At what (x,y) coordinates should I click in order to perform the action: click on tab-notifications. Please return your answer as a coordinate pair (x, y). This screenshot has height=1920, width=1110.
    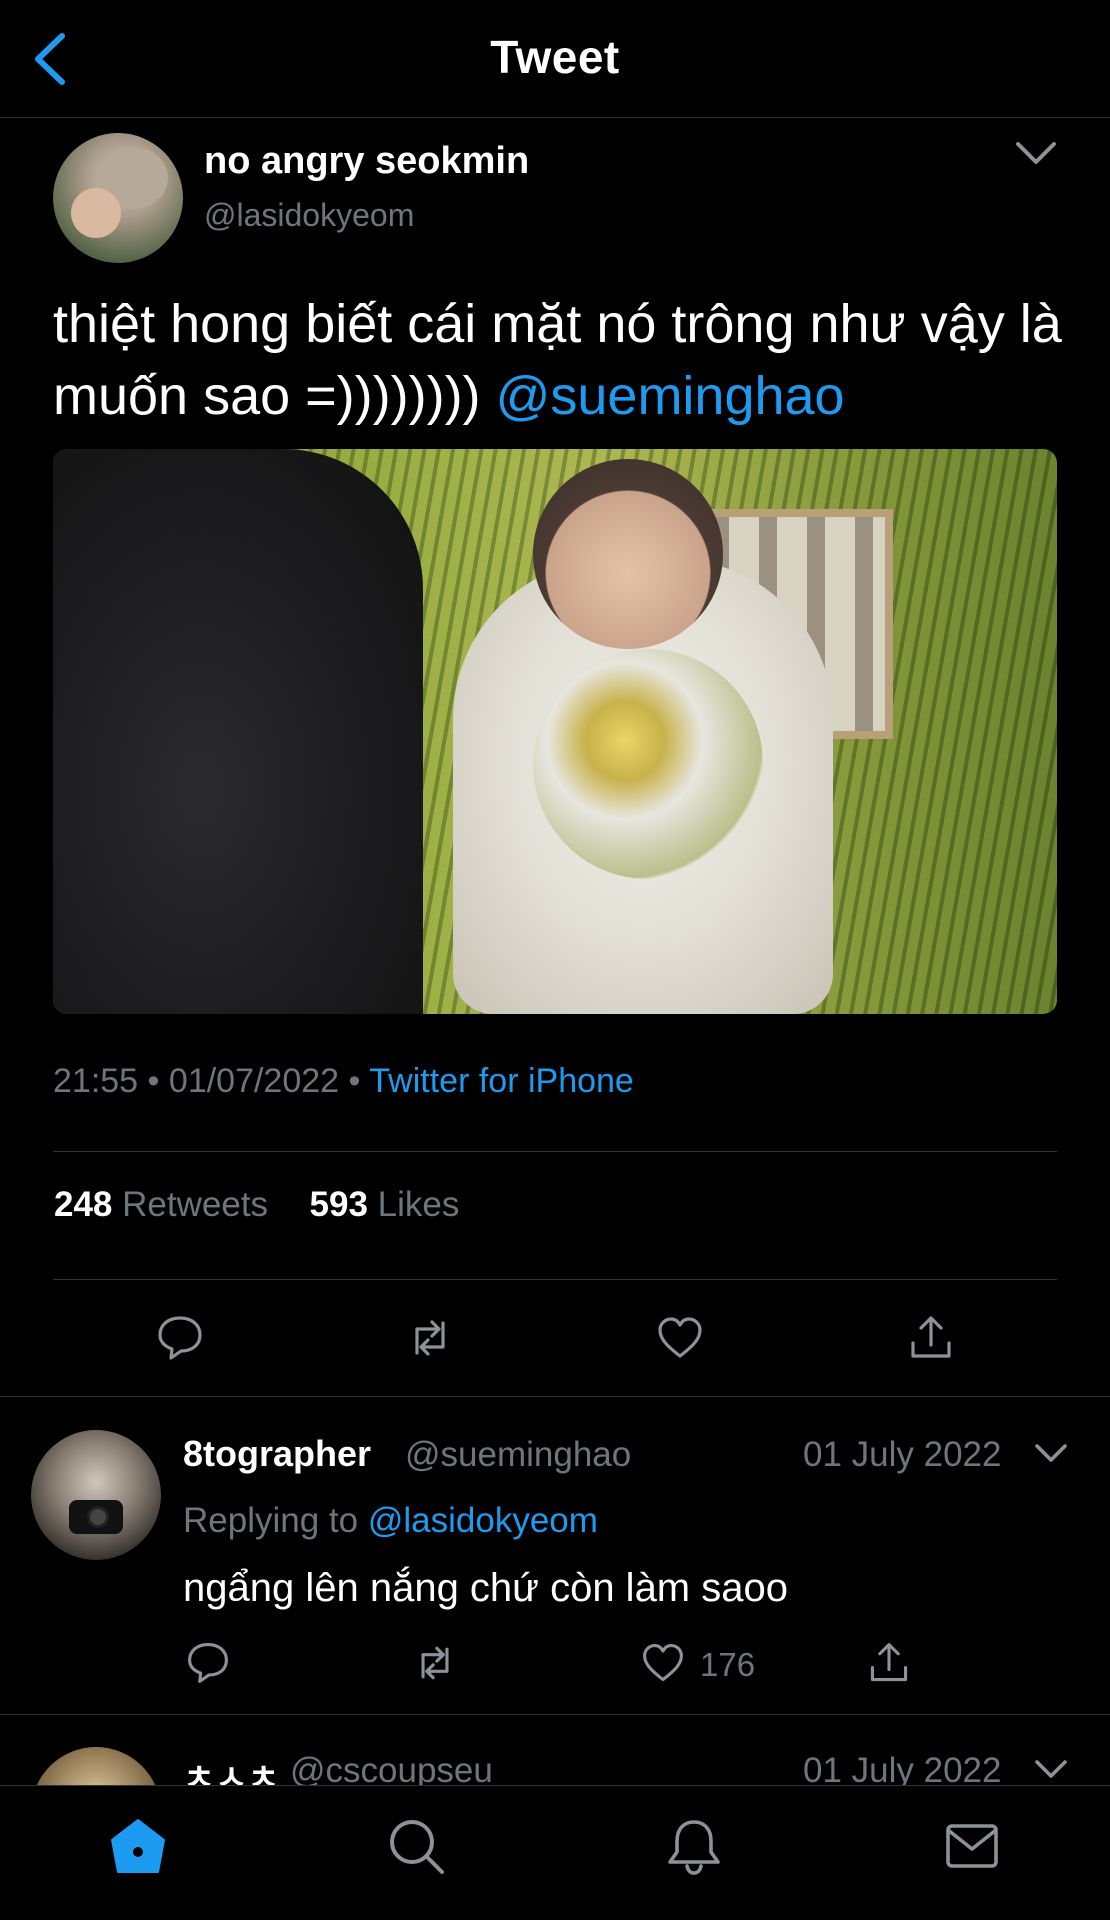
    Looking at the image, I should click on (694, 1846).